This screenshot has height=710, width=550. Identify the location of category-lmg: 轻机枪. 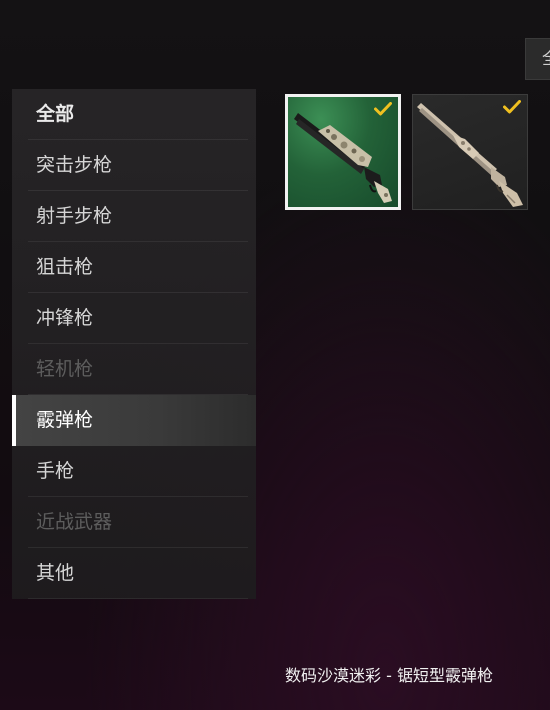
(134, 369).